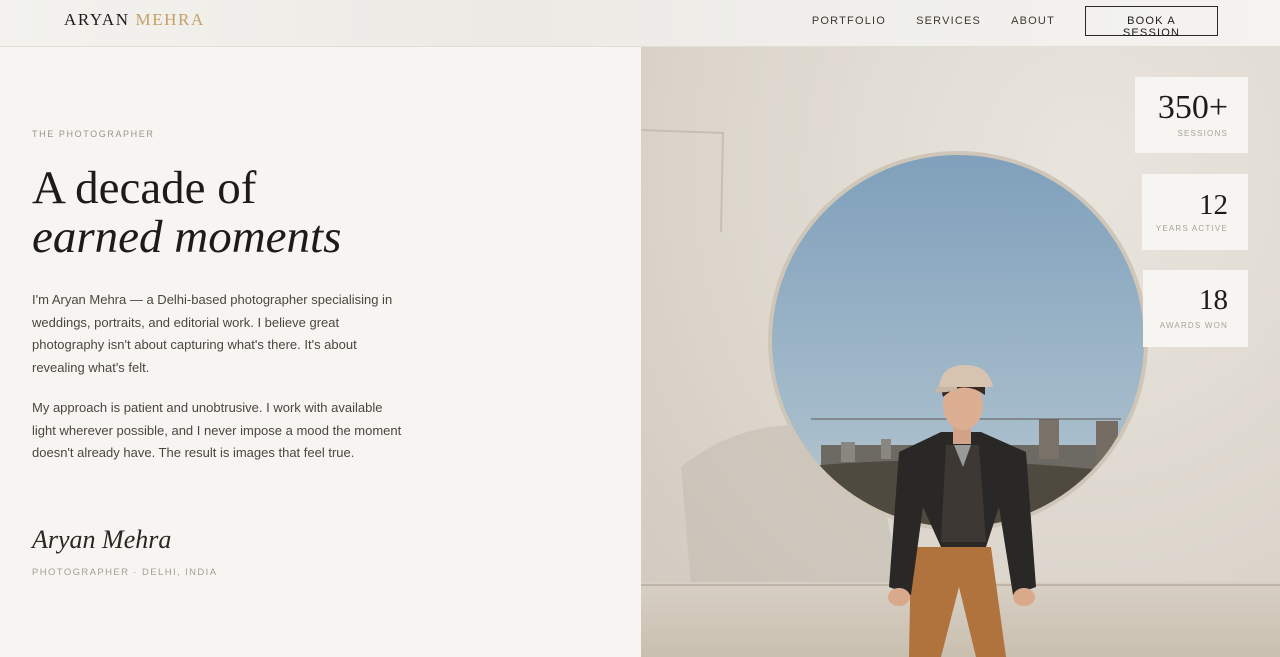 The width and height of the screenshot is (1280, 657). Describe the element at coordinates (134, 20) in the screenshot. I see `site-logo: ARYAN MEHRA` at that location.